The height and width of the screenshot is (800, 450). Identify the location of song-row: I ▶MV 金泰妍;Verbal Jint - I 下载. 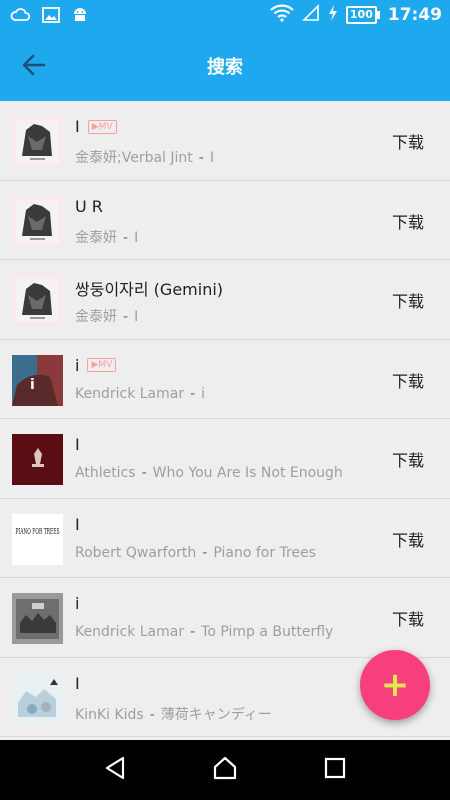
(225, 141).